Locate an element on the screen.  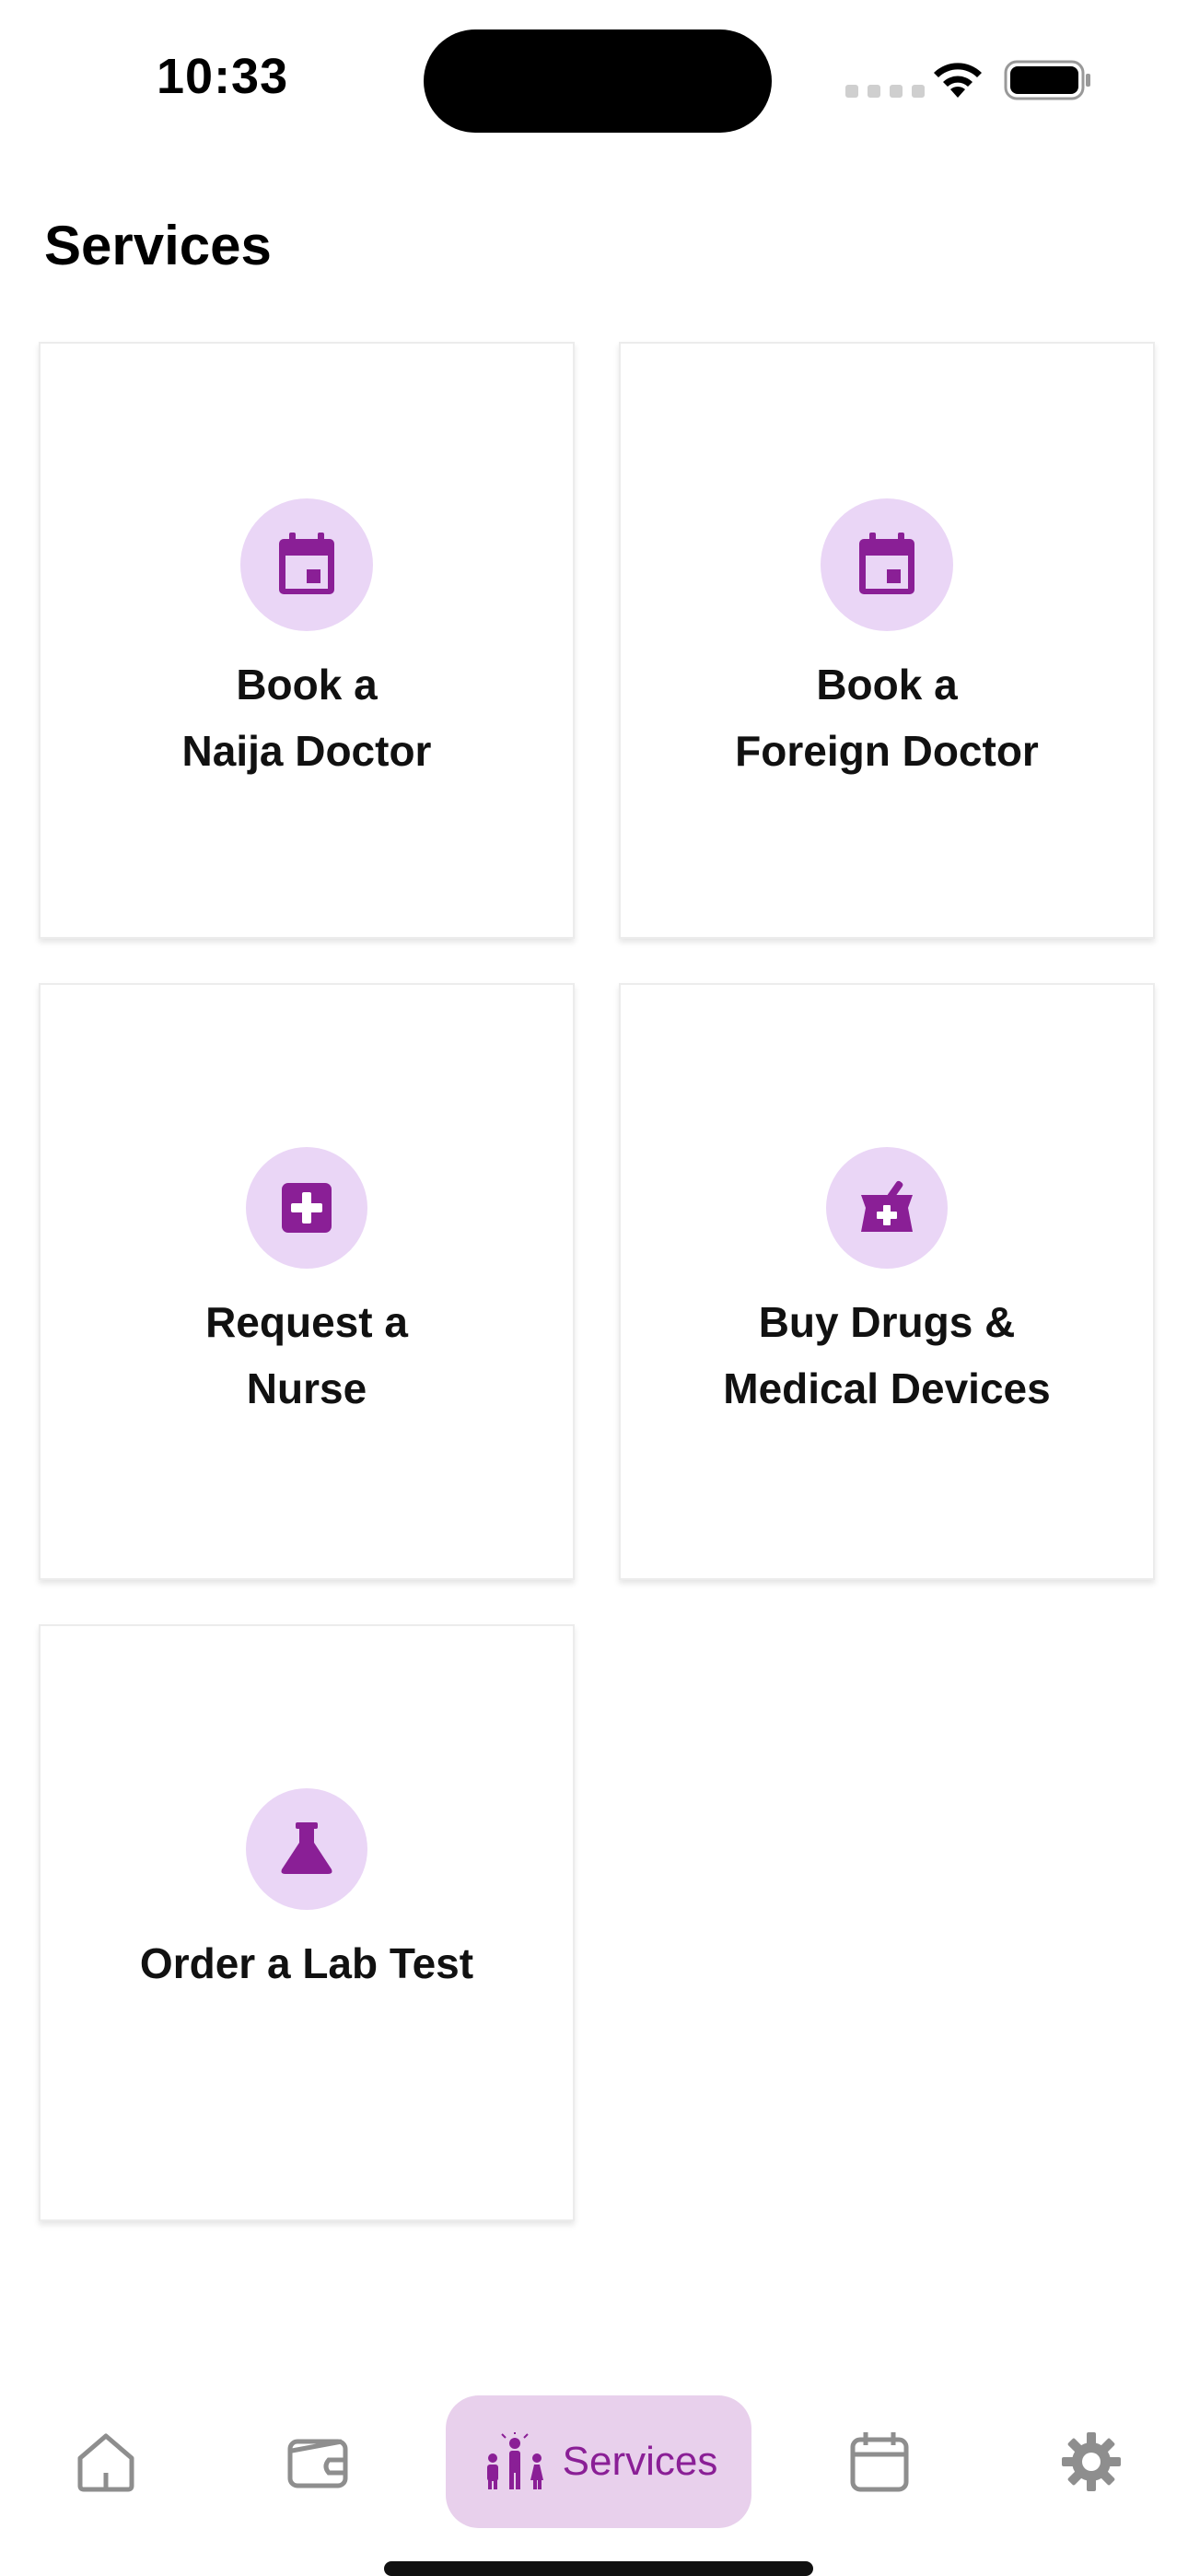
nav-calendar is located at coordinates (879, 2461).